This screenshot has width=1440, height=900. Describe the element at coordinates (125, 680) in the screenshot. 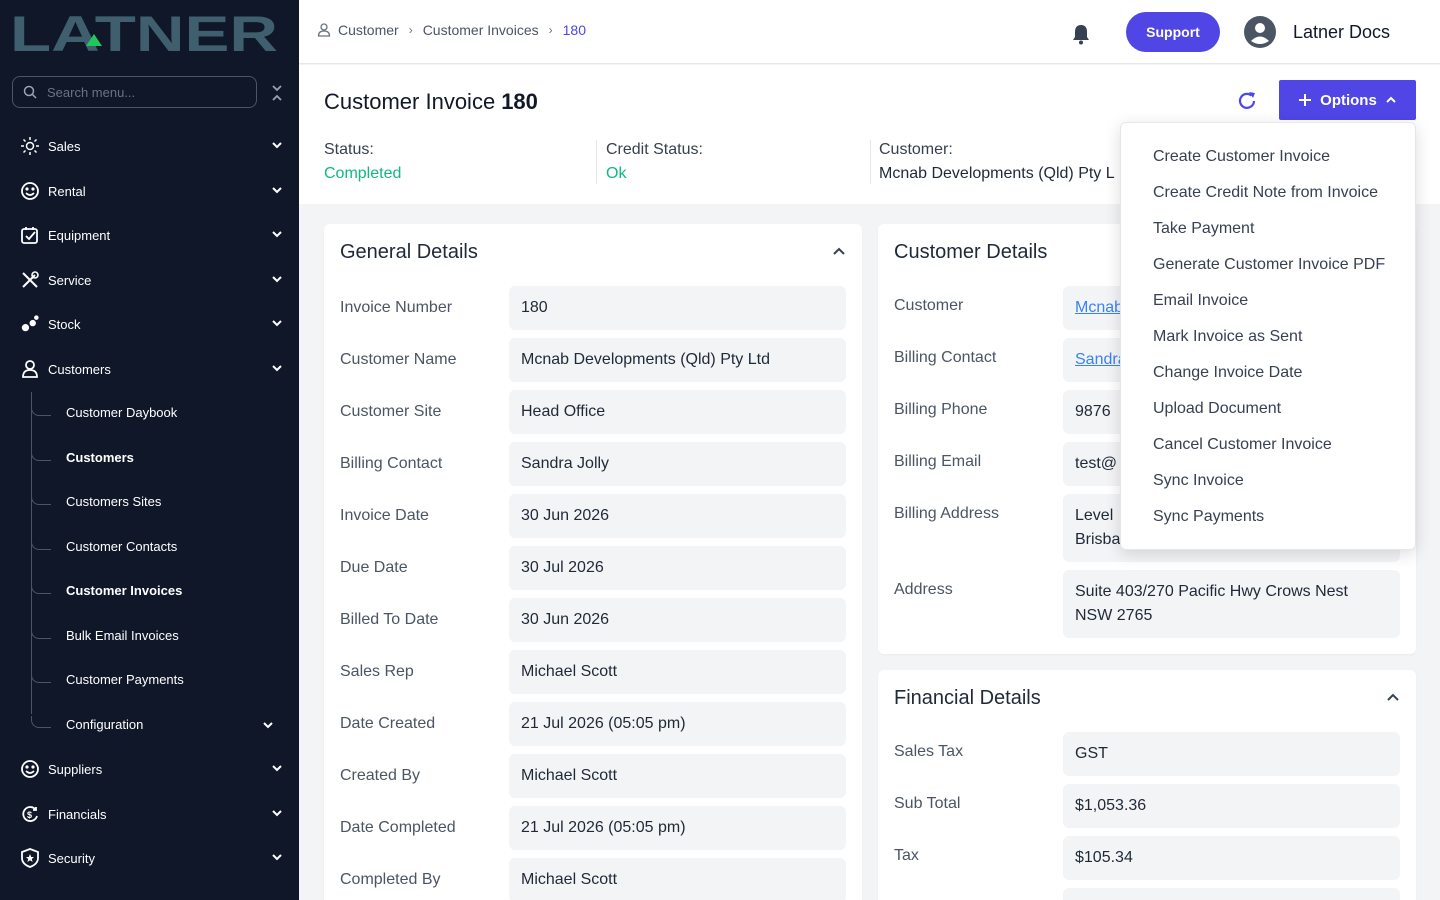

I see `sidebar-sub-customer-payments: Customer Payments` at that location.